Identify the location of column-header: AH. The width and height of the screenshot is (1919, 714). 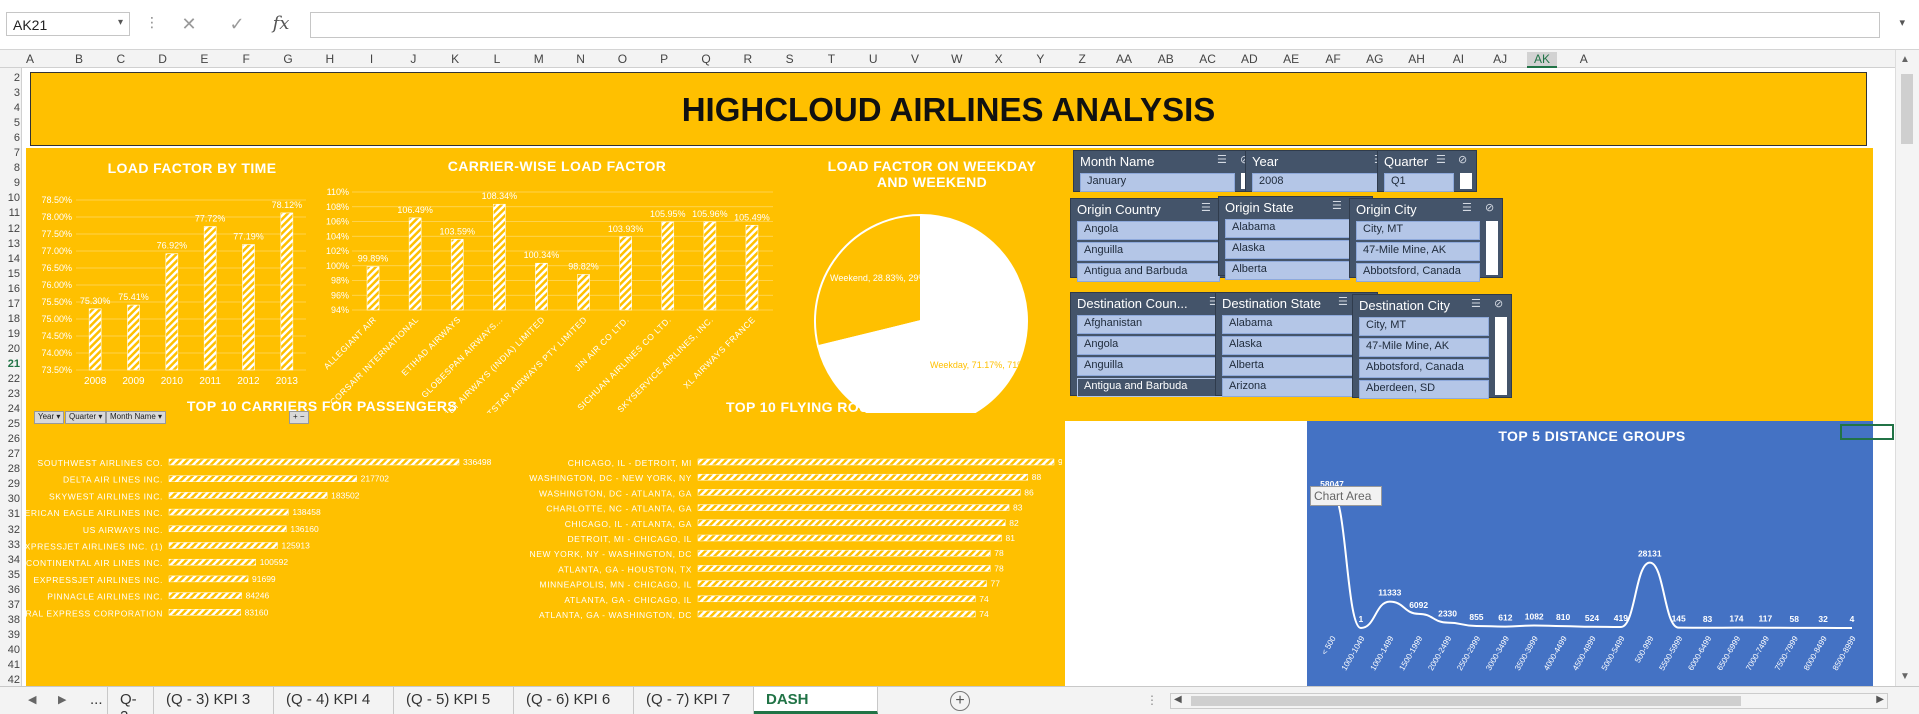
(1417, 59).